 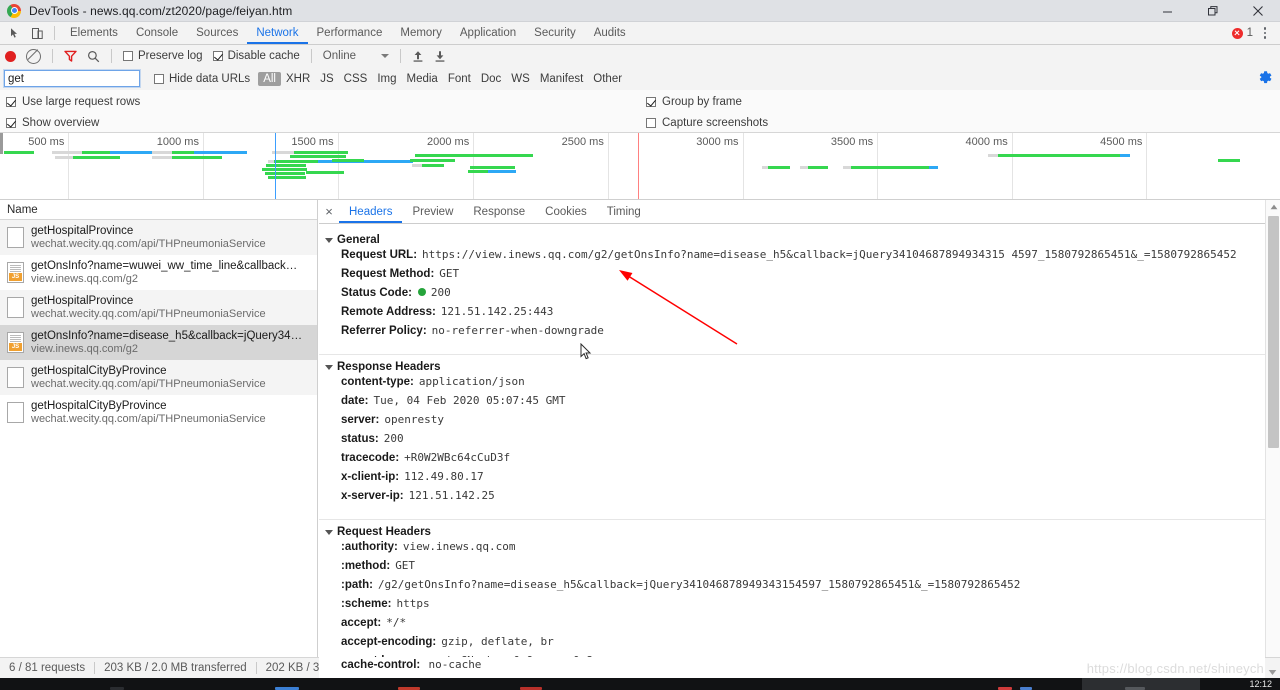 What do you see at coordinates (1265, 80) in the screenshot?
I see `devtools-settings-button` at bounding box center [1265, 80].